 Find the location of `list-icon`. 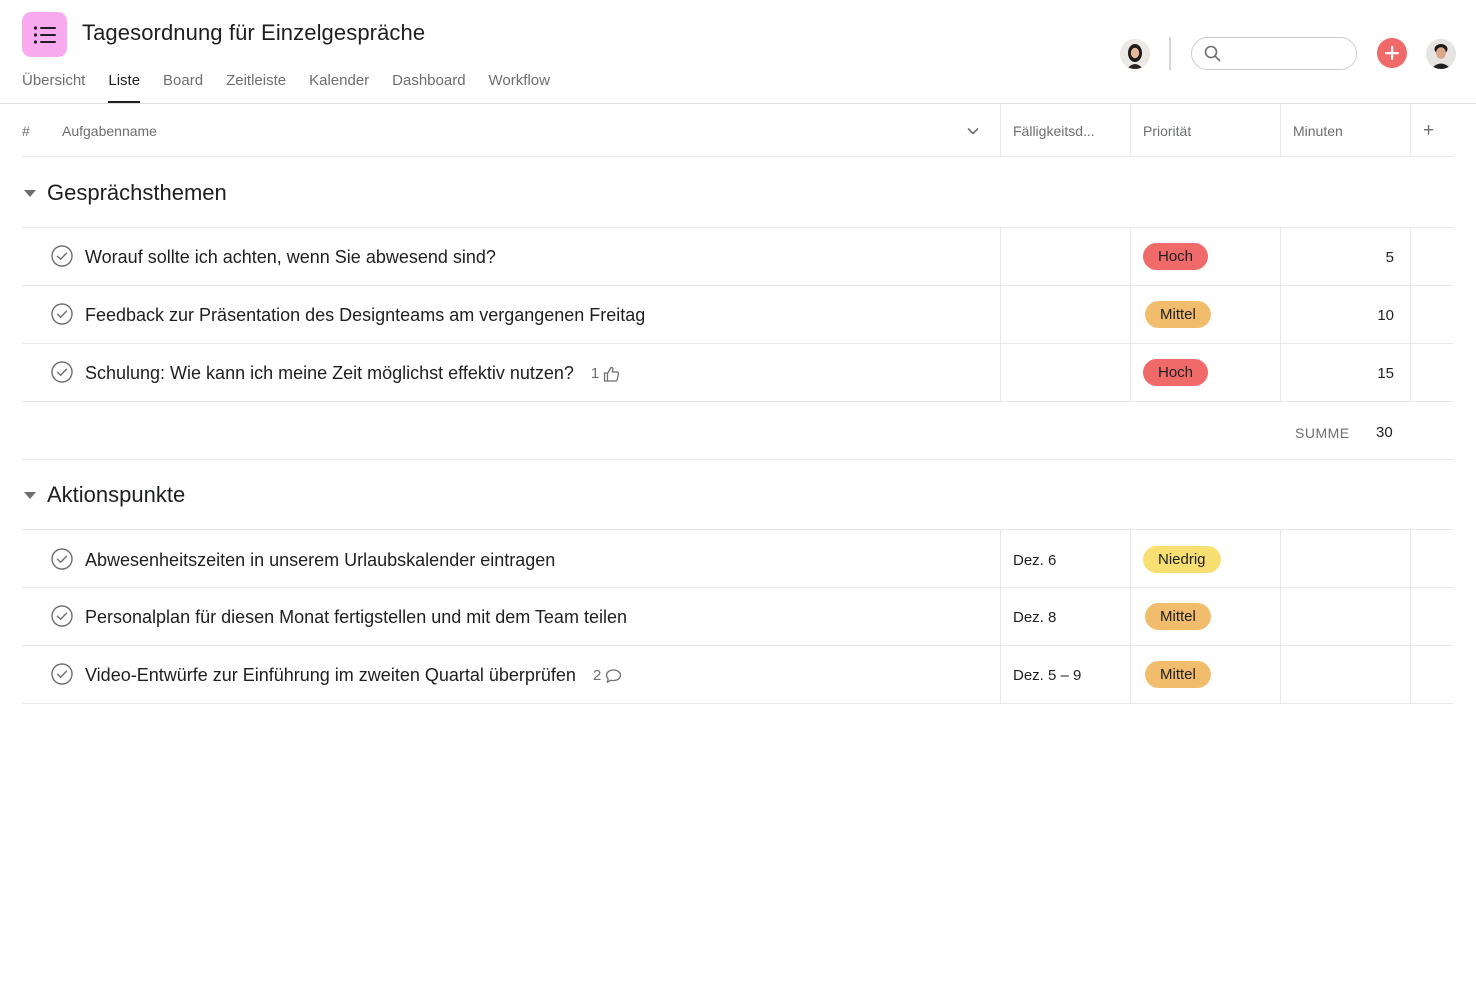

list-icon is located at coordinates (44, 34).